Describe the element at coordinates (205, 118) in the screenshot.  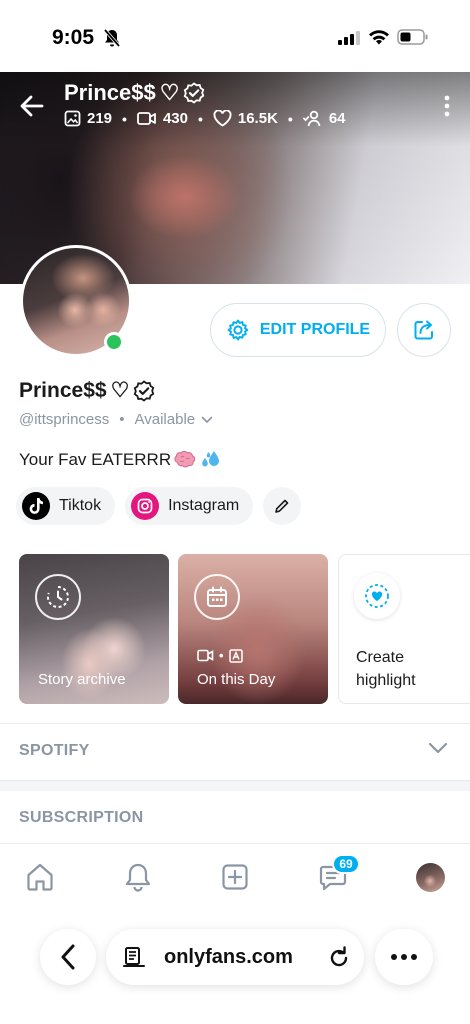
I see `cover-stats: 219 • 430 • 16.5K • 64` at that location.